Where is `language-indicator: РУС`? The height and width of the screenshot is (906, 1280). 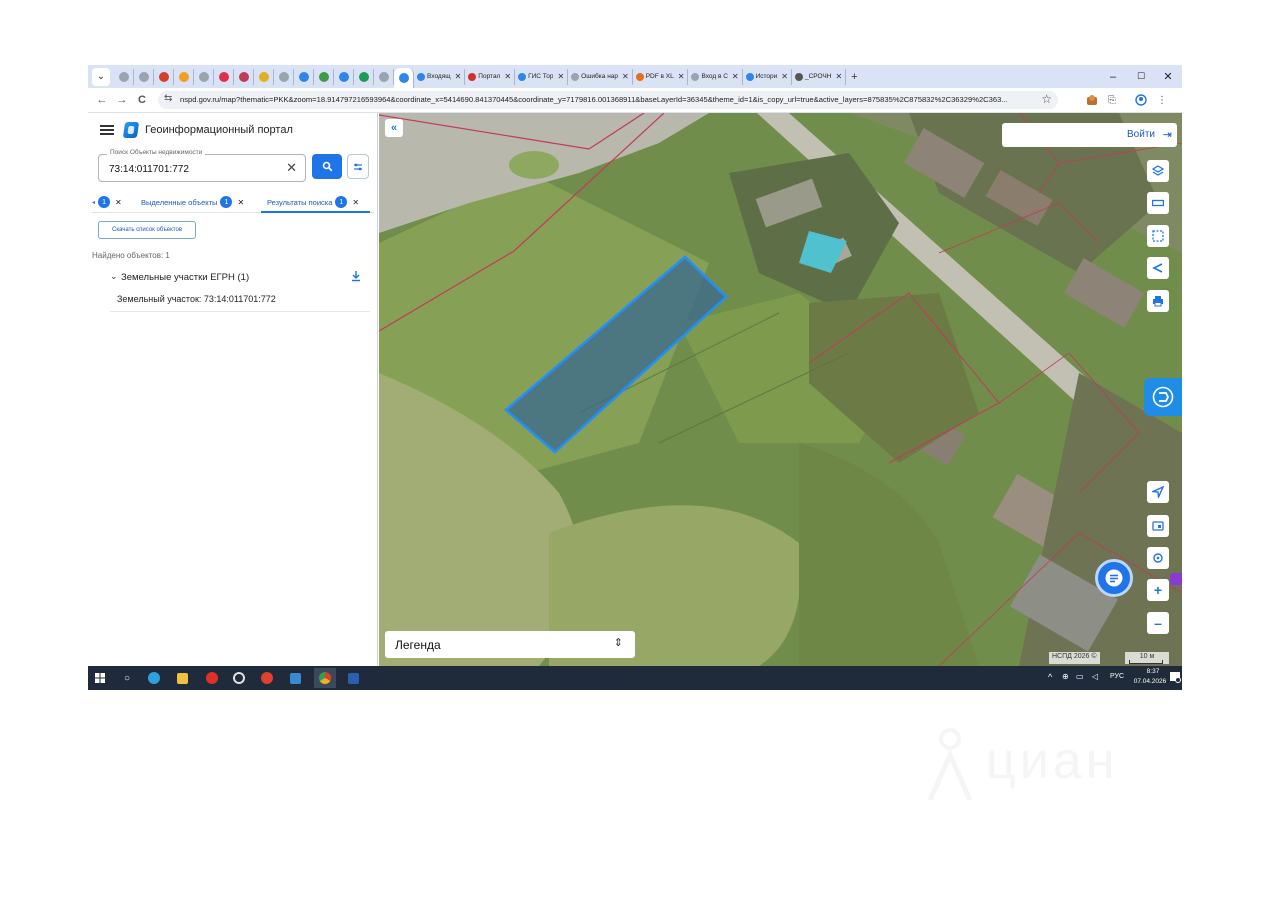
language-indicator: РУС is located at coordinates (1117, 676).